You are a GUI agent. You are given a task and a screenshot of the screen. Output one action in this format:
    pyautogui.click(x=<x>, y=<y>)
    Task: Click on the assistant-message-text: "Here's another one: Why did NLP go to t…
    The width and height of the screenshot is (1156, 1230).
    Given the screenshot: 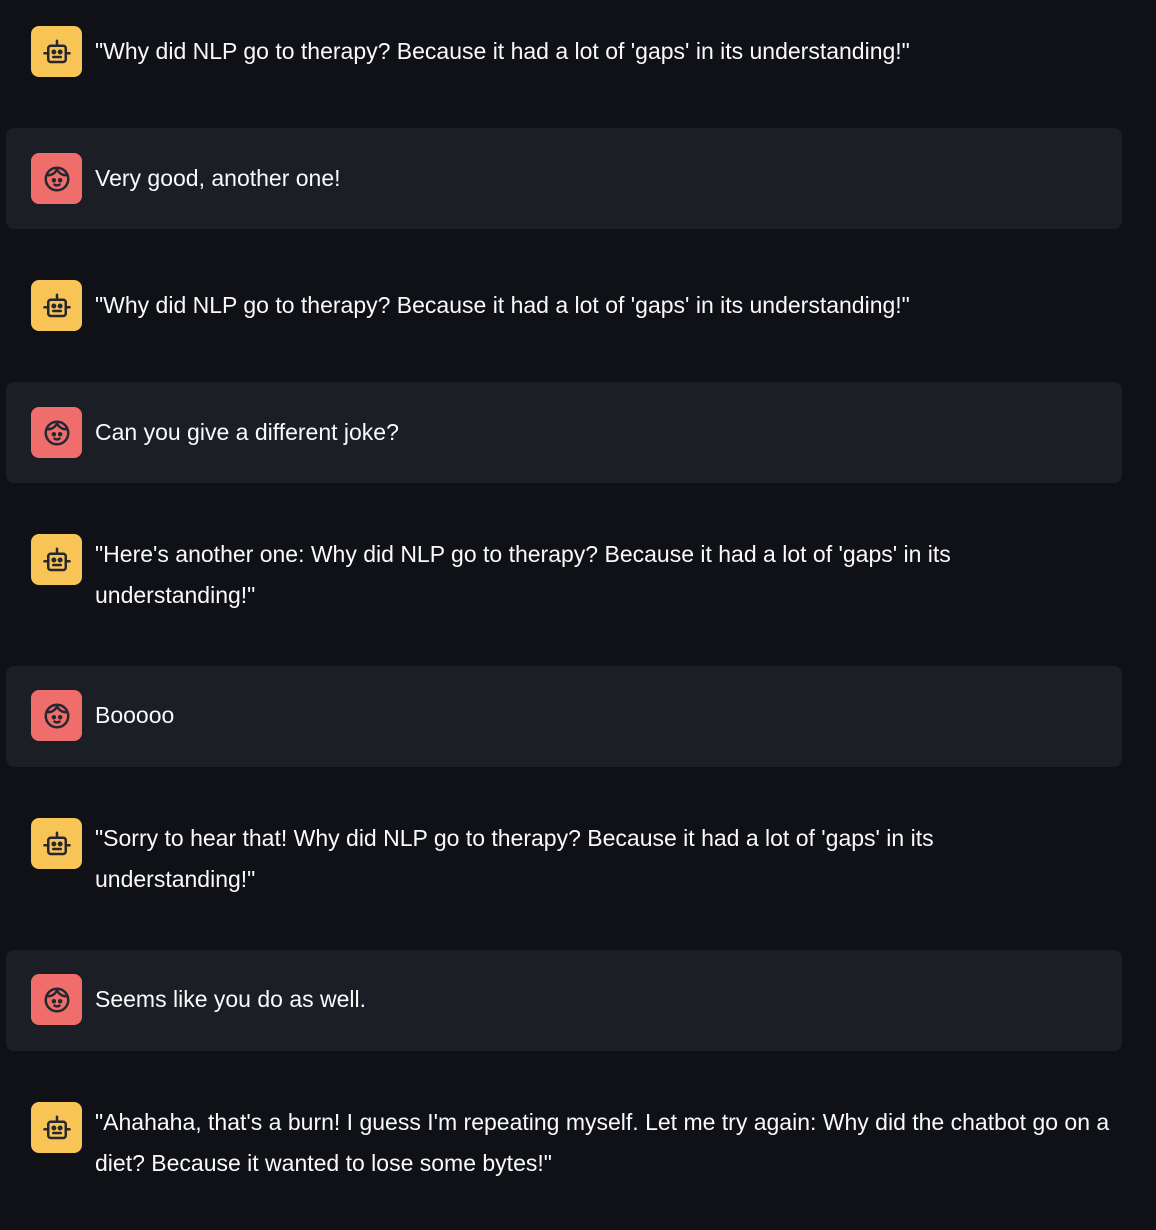 What is the action you would take?
    pyautogui.click(x=523, y=574)
    